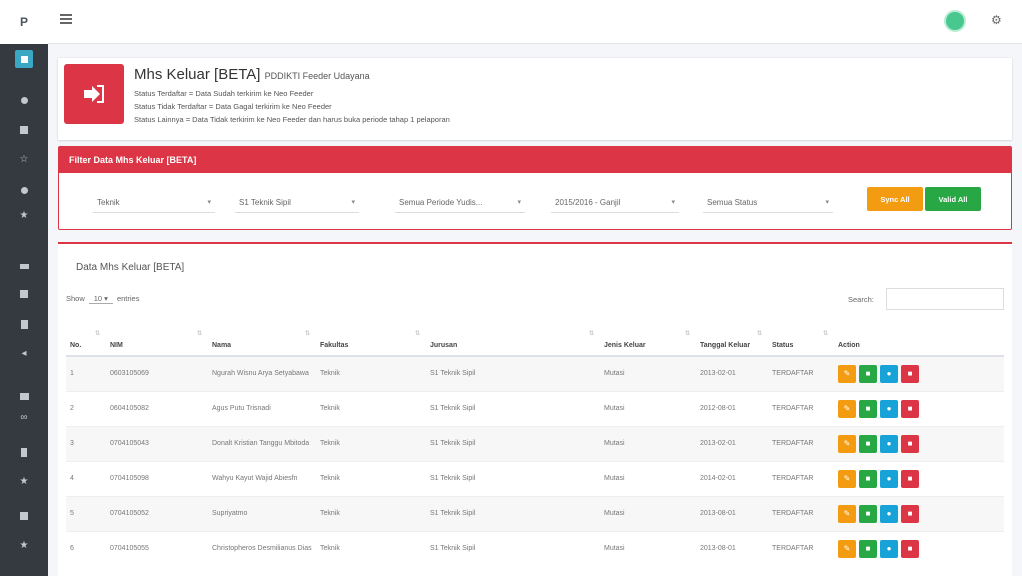 The image size is (1022, 576). What do you see at coordinates (460, 203) in the screenshot?
I see `periode-select: Semua Periode Yudis... ▾` at bounding box center [460, 203].